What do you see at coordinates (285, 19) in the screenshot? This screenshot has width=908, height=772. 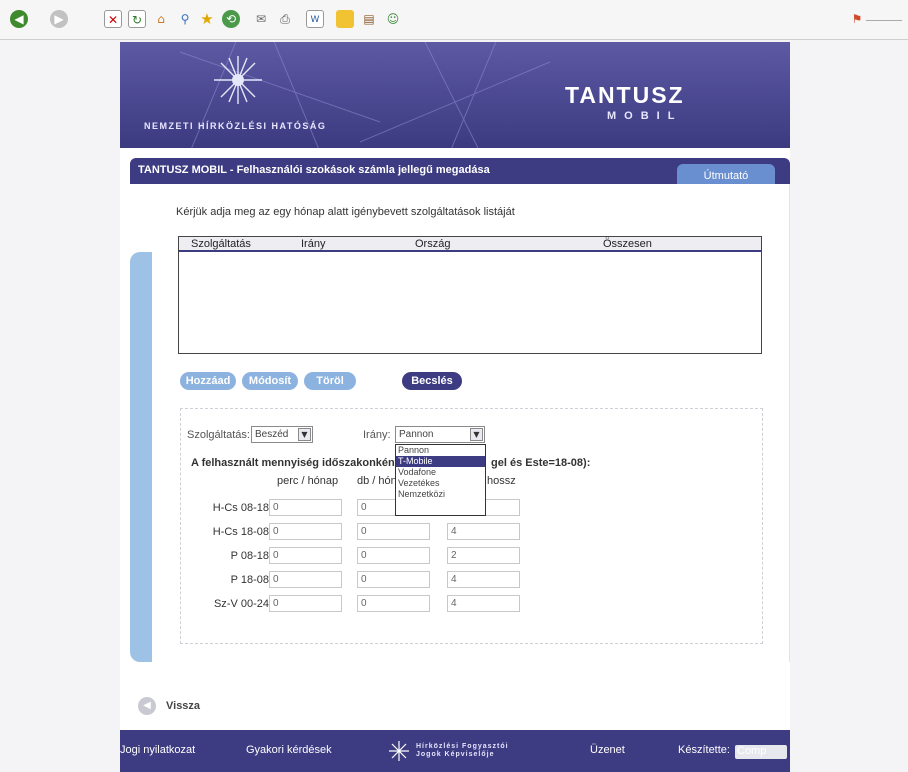 I see `print-icon: ⎙` at bounding box center [285, 19].